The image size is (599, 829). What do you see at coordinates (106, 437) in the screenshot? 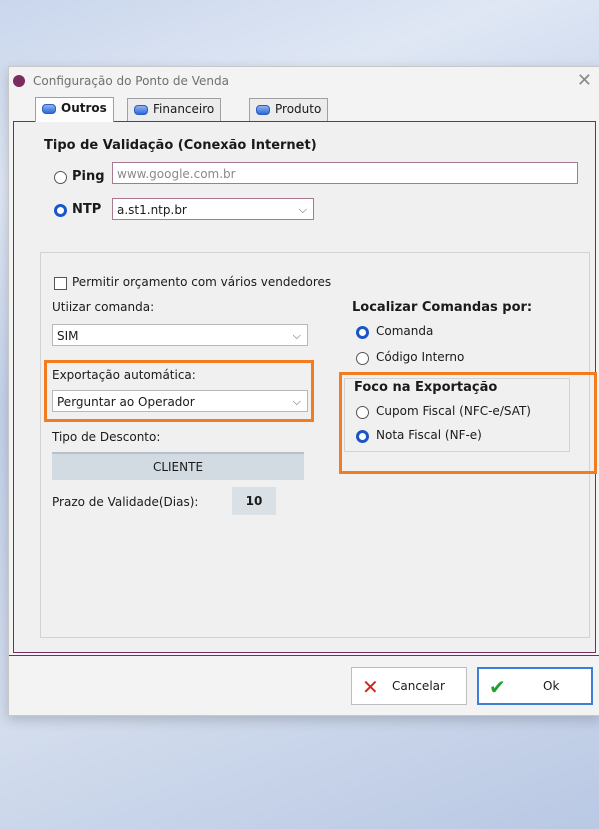
I see `discount-type-label: Tipo de Desconto:` at bounding box center [106, 437].